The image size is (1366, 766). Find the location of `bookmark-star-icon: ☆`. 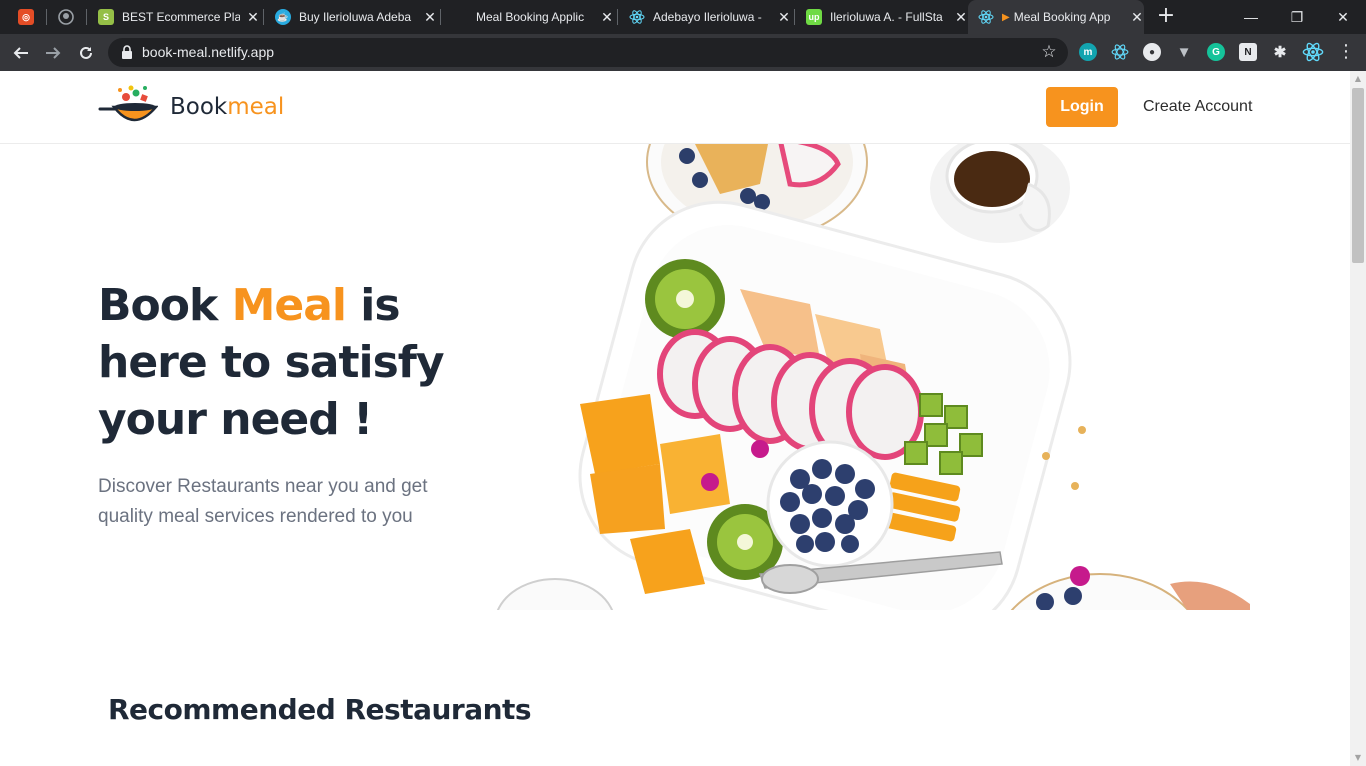

bookmark-star-icon: ☆ is located at coordinates (1049, 52).